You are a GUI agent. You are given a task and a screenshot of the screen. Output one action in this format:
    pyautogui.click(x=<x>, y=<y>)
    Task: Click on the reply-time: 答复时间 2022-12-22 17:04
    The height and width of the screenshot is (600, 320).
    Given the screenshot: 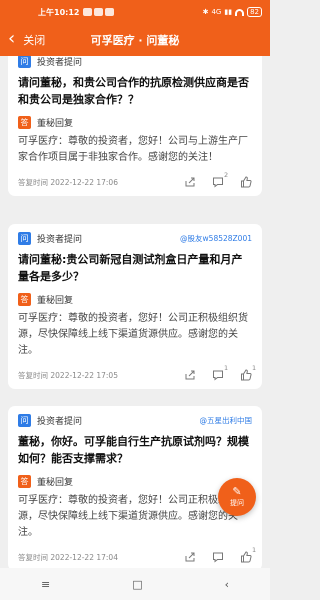 What is the action you would take?
    pyautogui.click(x=68, y=557)
    